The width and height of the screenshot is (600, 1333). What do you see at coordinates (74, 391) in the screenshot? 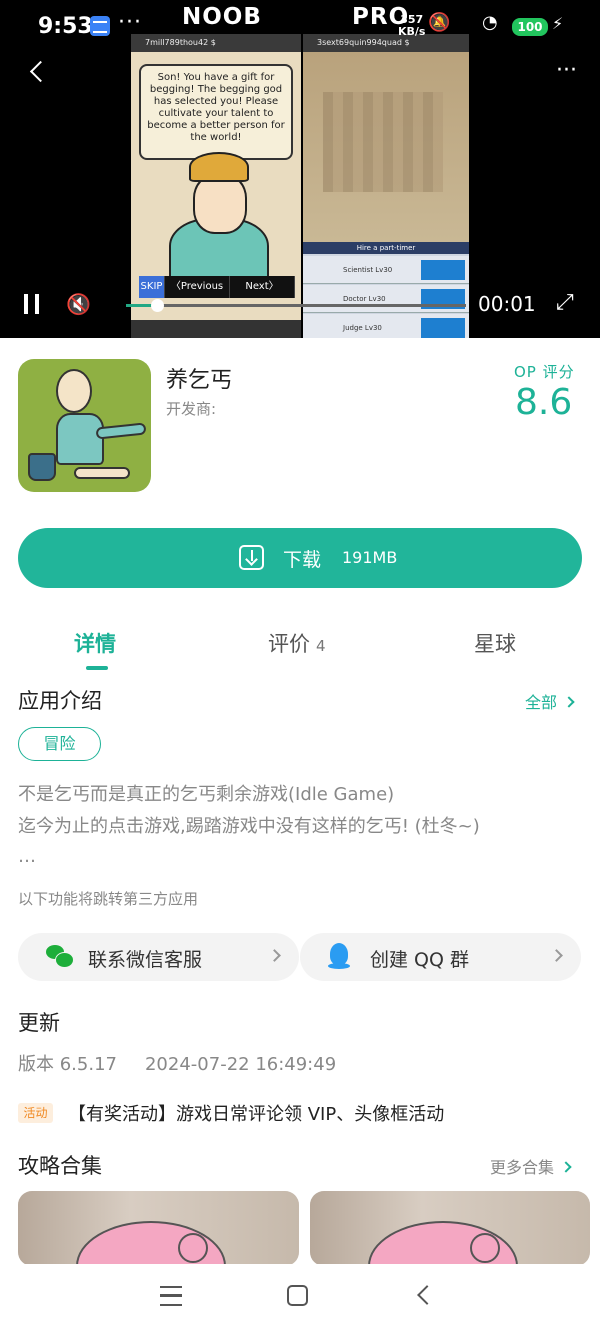
I see `beggar-head-shape` at bounding box center [74, 391].